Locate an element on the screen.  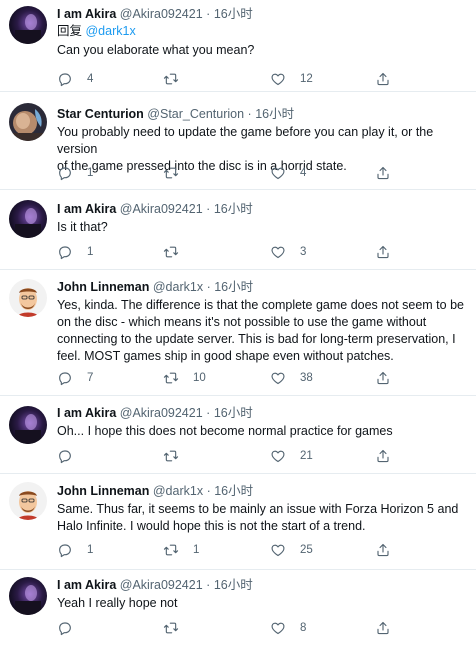
like-button: 25 is located at coordinates (291, 550).